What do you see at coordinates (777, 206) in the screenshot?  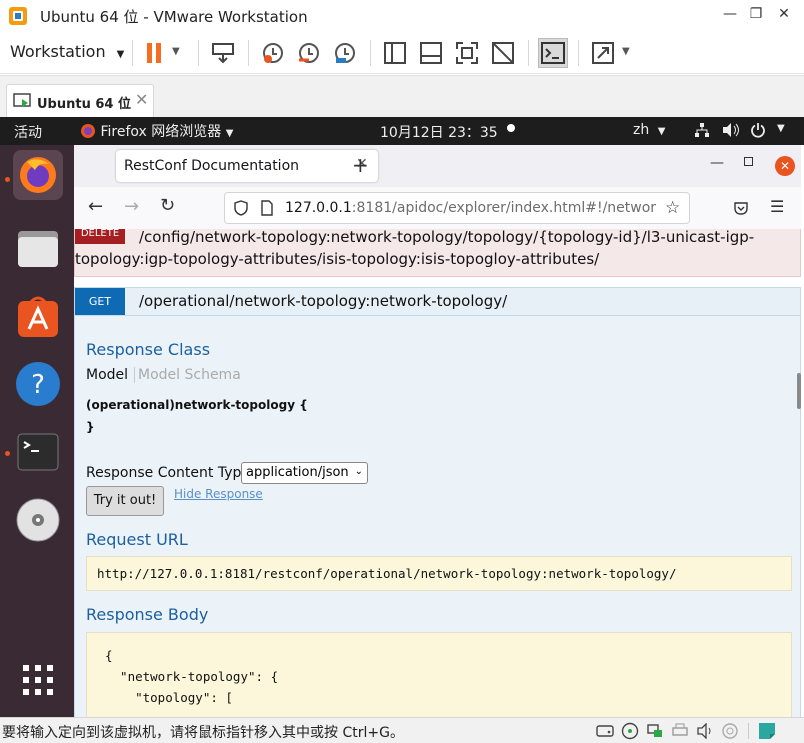 I see `menu-hamburger-icon: ☰` at bounding box center [777, 206].